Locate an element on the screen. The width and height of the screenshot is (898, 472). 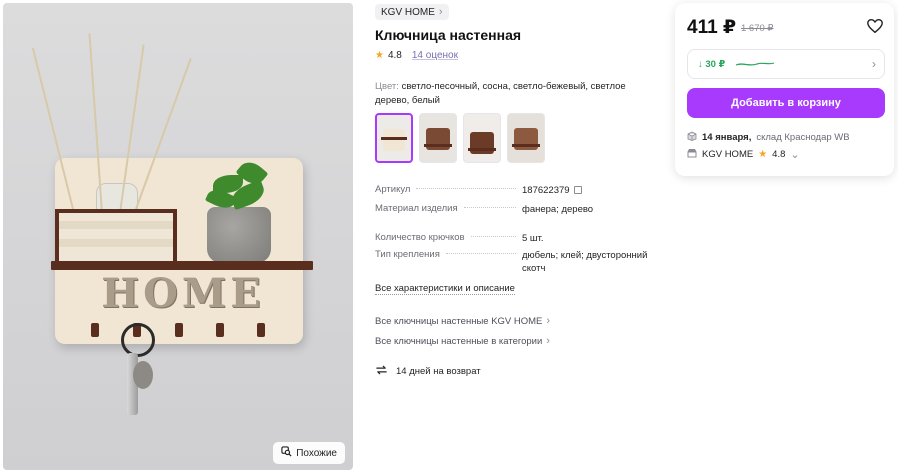
return-policy: 14 дней на возврат is located at coordinates (428, 371).